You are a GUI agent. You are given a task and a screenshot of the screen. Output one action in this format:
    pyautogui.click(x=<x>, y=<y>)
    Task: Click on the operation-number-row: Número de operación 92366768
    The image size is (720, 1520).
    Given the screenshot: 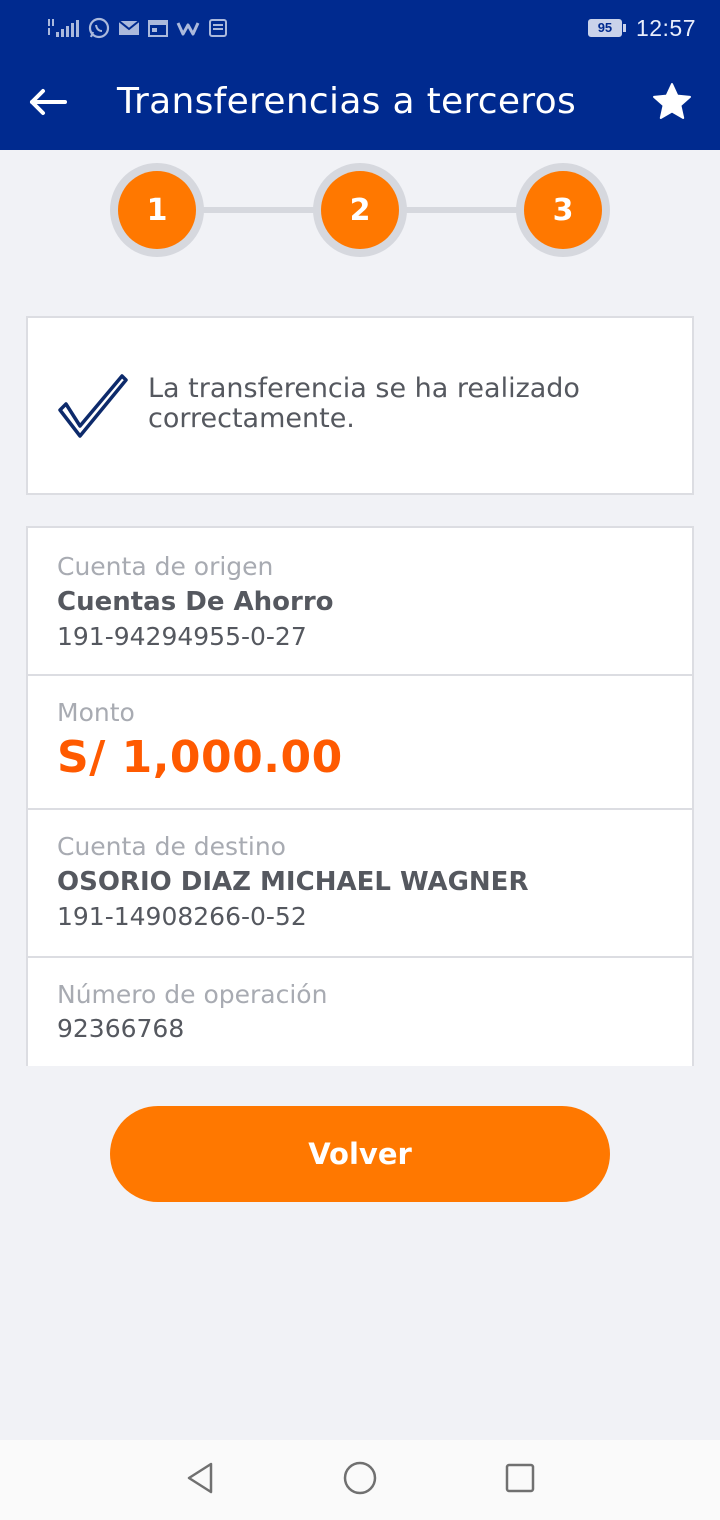 What is the action you would take?
    pyautogui.click(x=360, y=1012)
    